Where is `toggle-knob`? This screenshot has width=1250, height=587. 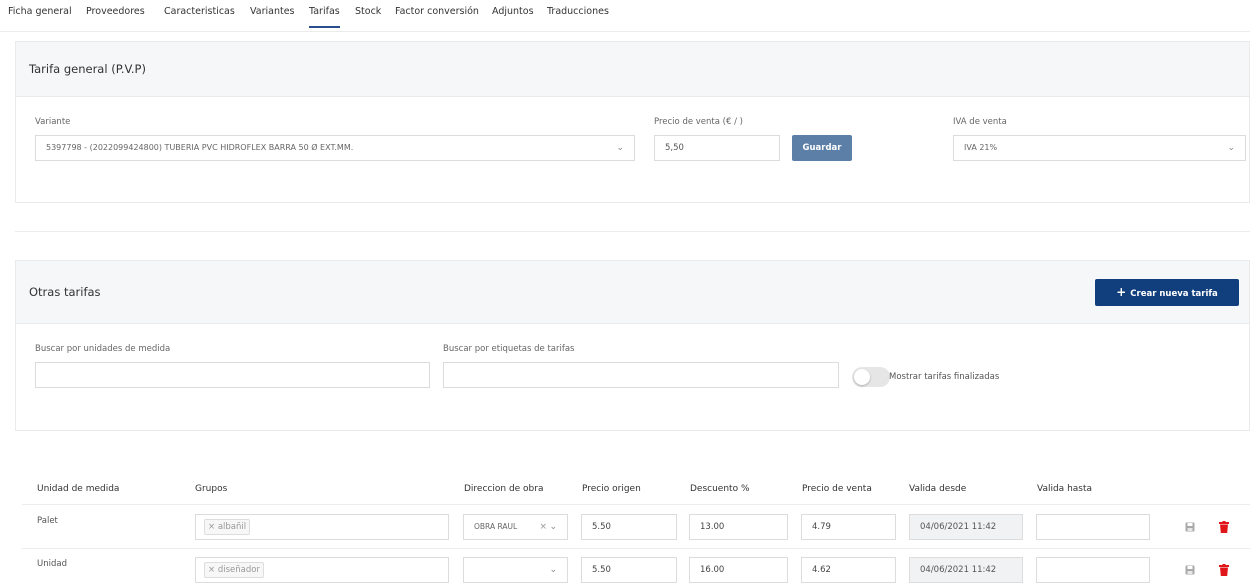 toggle-knob is located at coordinates (862, 377).